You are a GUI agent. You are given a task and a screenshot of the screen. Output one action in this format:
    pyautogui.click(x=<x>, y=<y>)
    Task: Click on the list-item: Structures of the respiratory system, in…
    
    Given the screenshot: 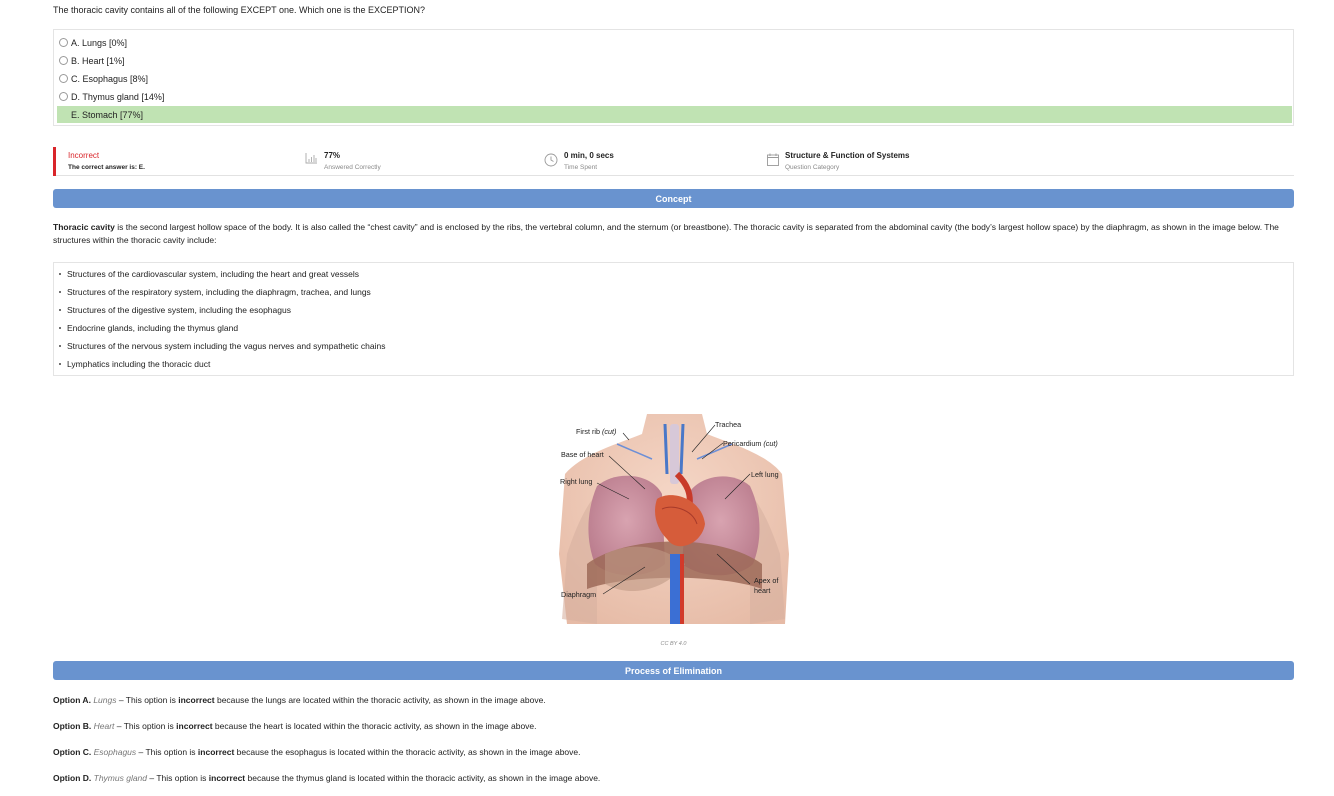 What is the action you would take?
    pyautogui.click(x=215, y=292)
    